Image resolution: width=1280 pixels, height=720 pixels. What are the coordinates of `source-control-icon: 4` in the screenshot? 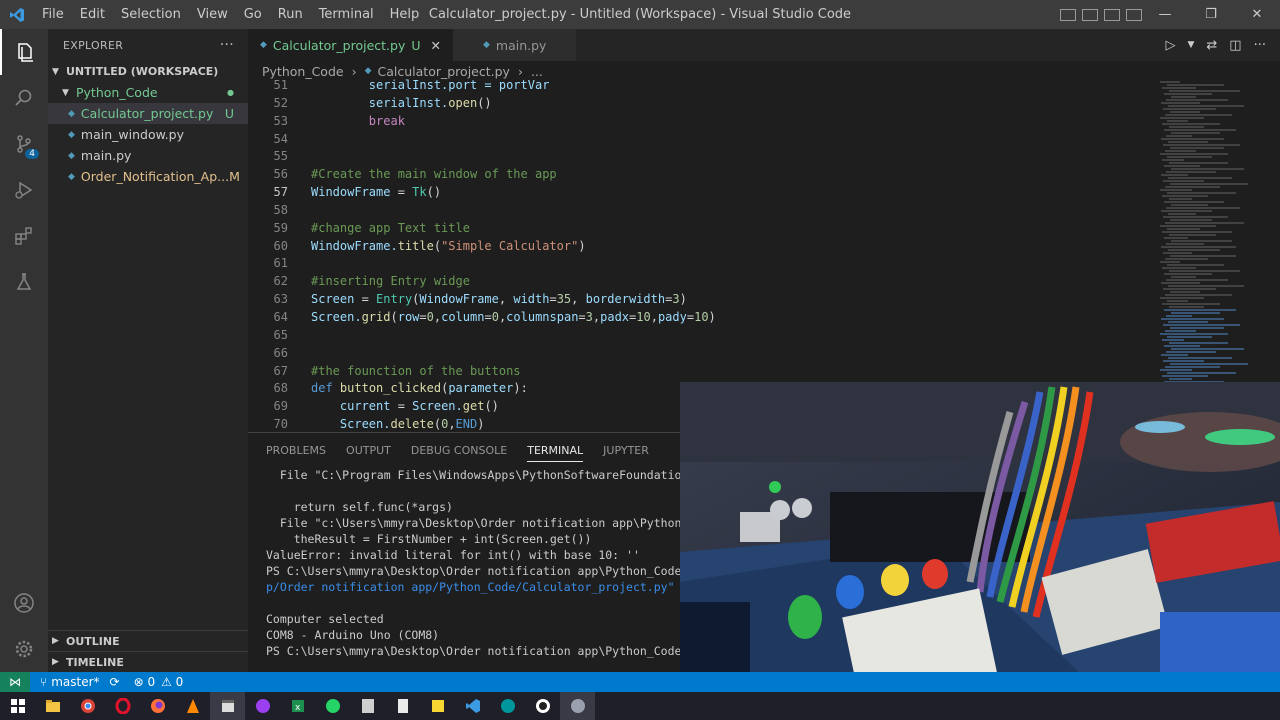 It's located at (24, 144).